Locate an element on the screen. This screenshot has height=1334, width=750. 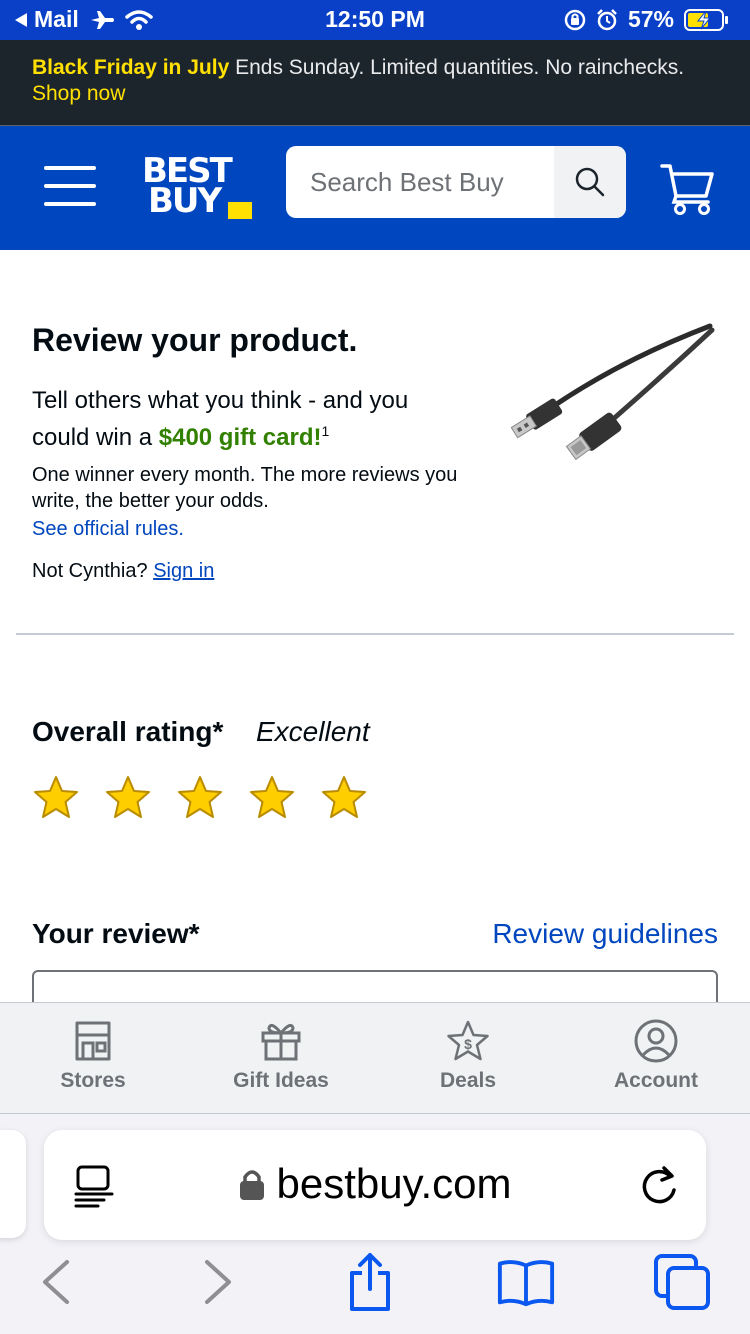
tabs-icon is located at coordinates (682, 1282).